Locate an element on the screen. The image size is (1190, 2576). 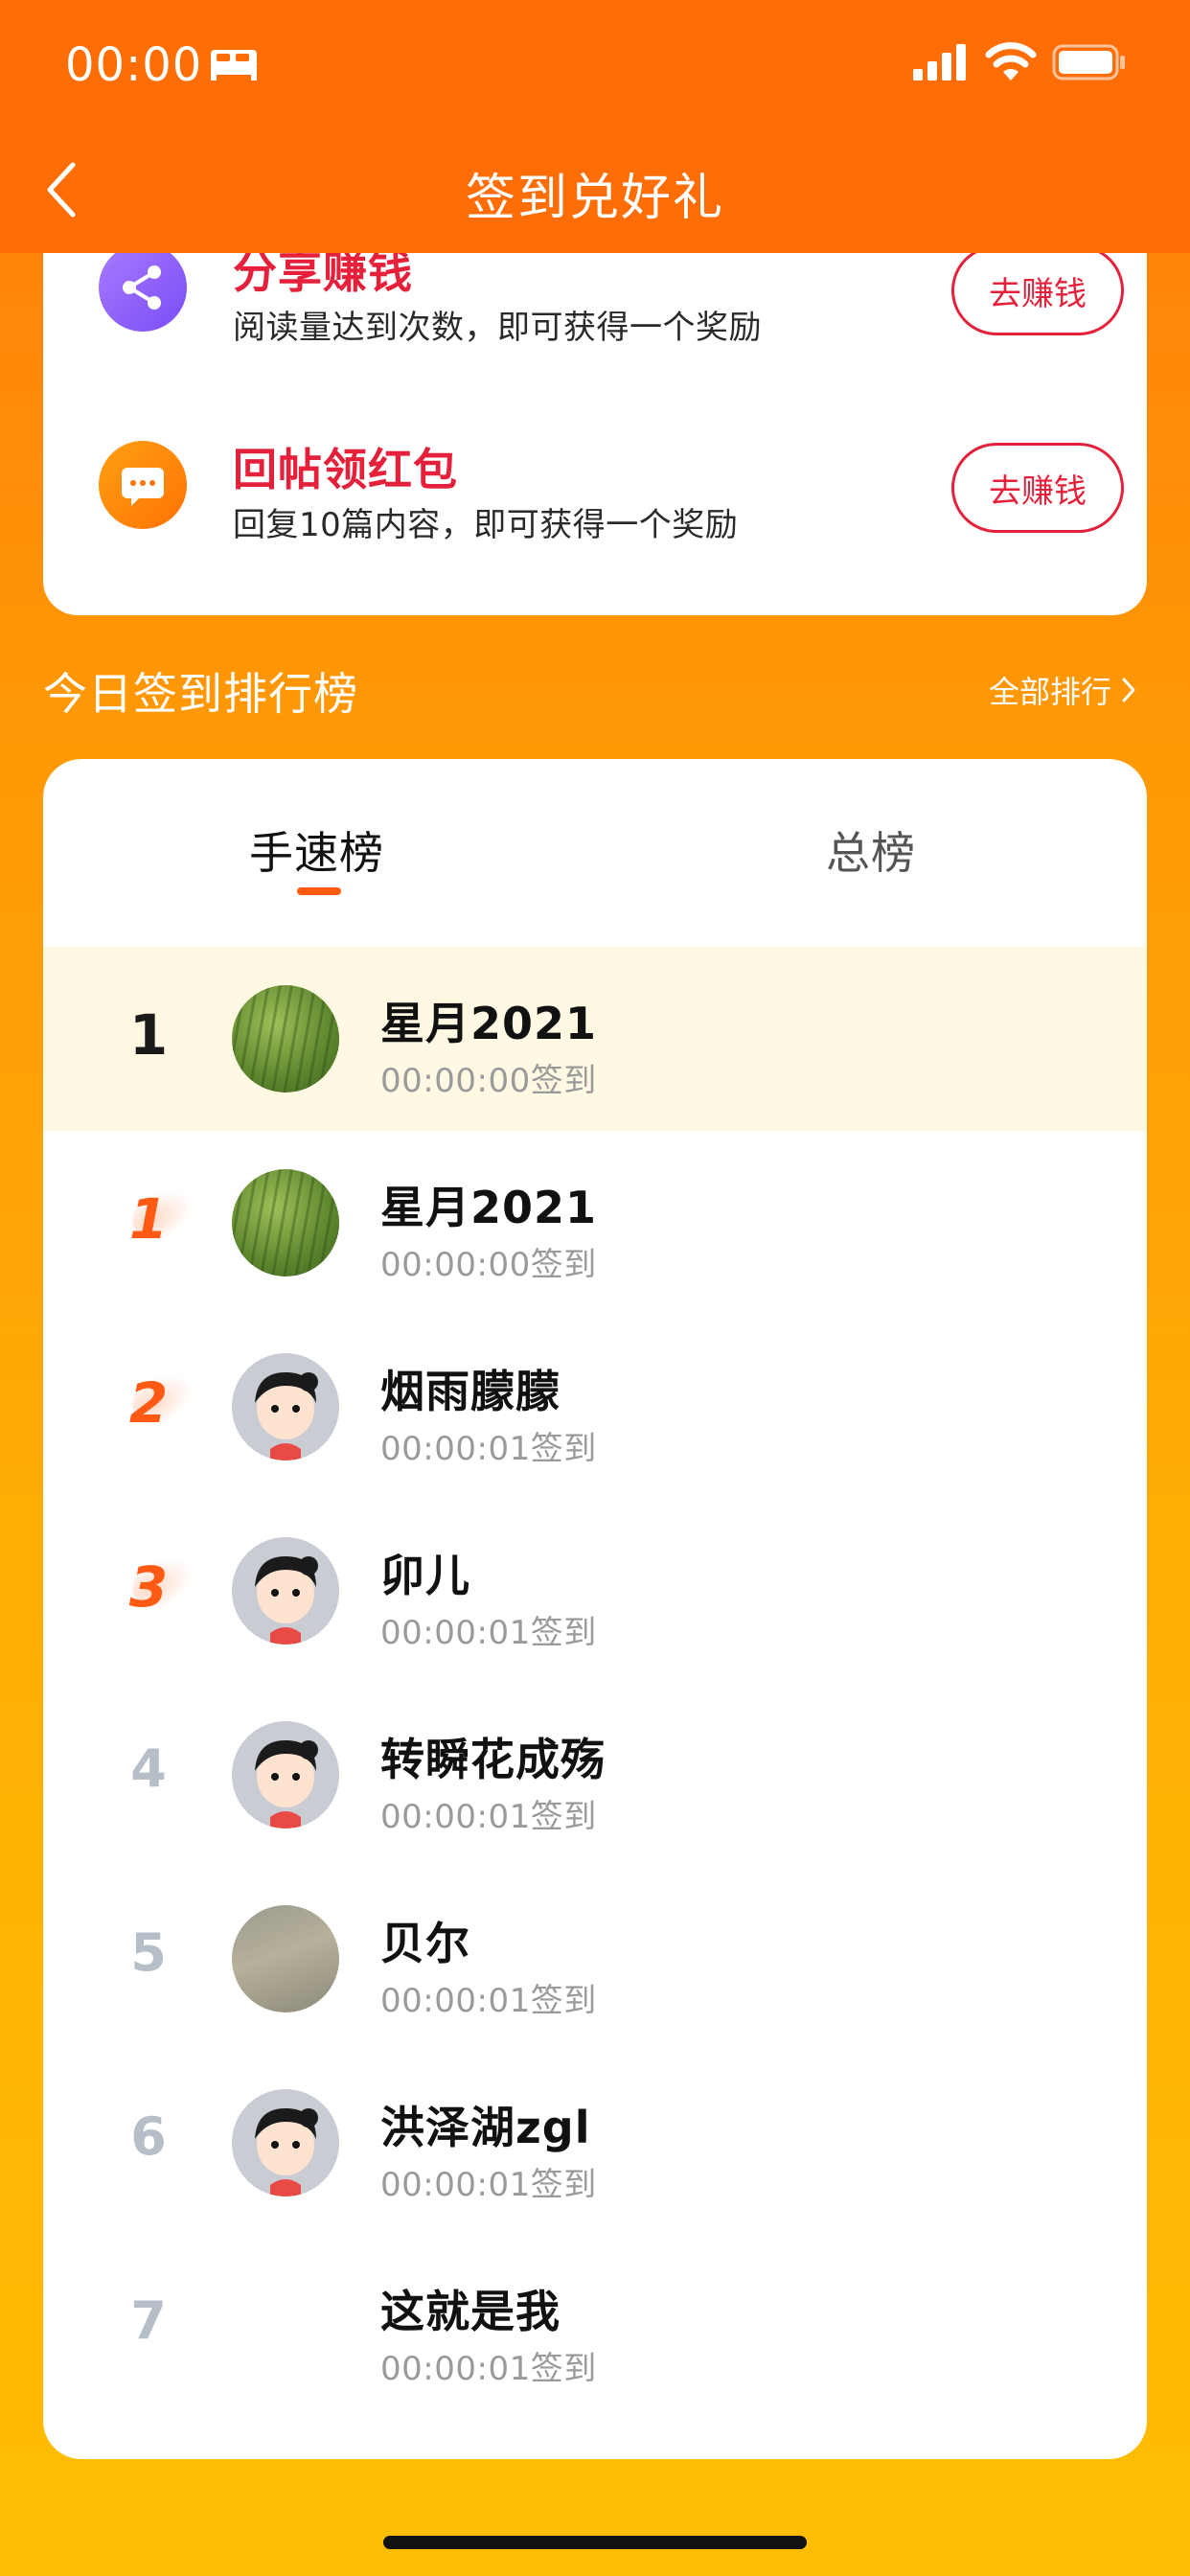
user-name: 洪泽湖zgl is located at coordinates (486, 2127).